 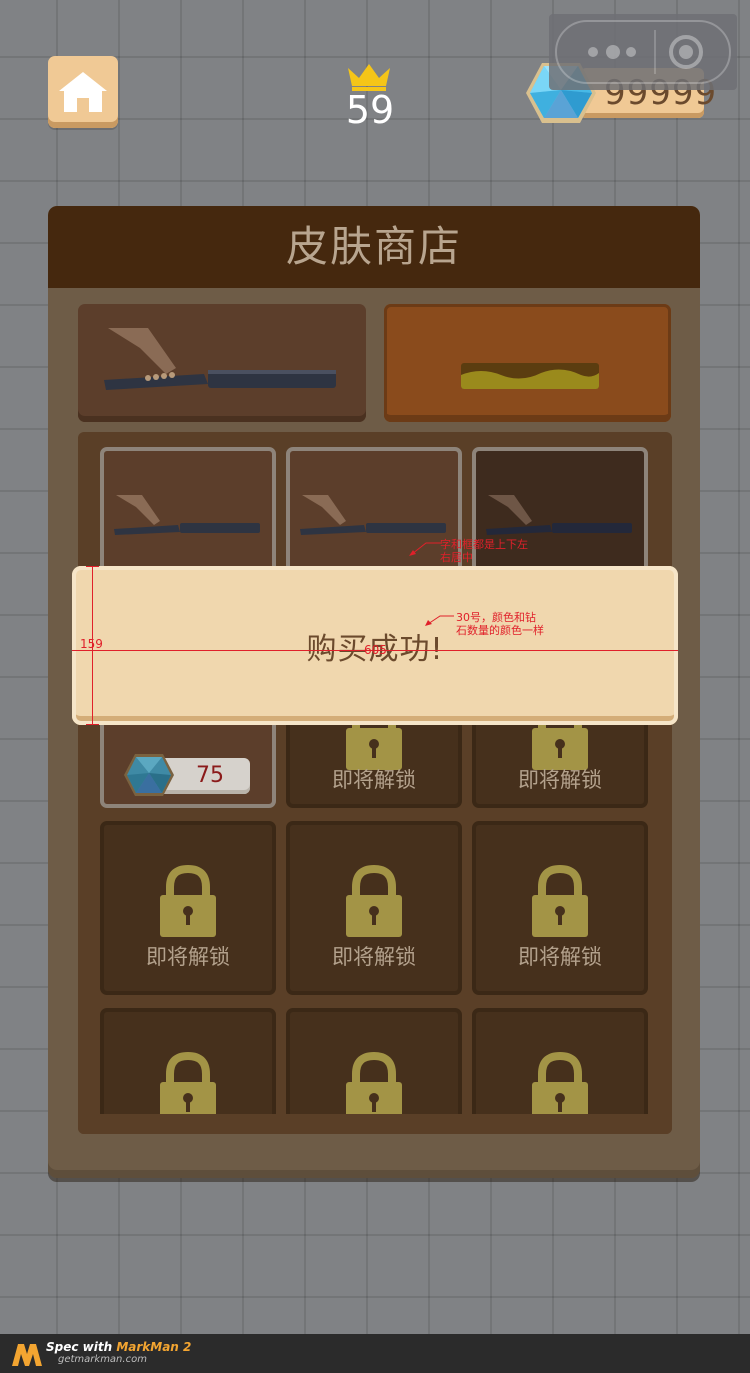 What do you see at coordinates (530, 376) in the screenshot?
I see `skin-preview-slot` at bounding box center [530, 376].